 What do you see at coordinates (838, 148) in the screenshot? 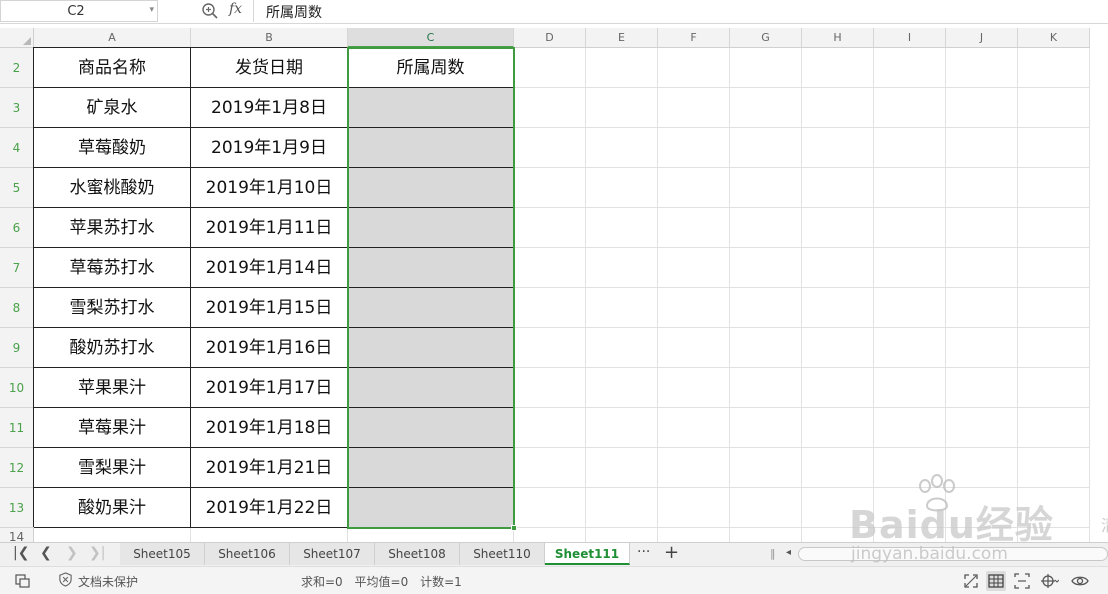
I see `cell-h4` at bounding box center [838, 148].